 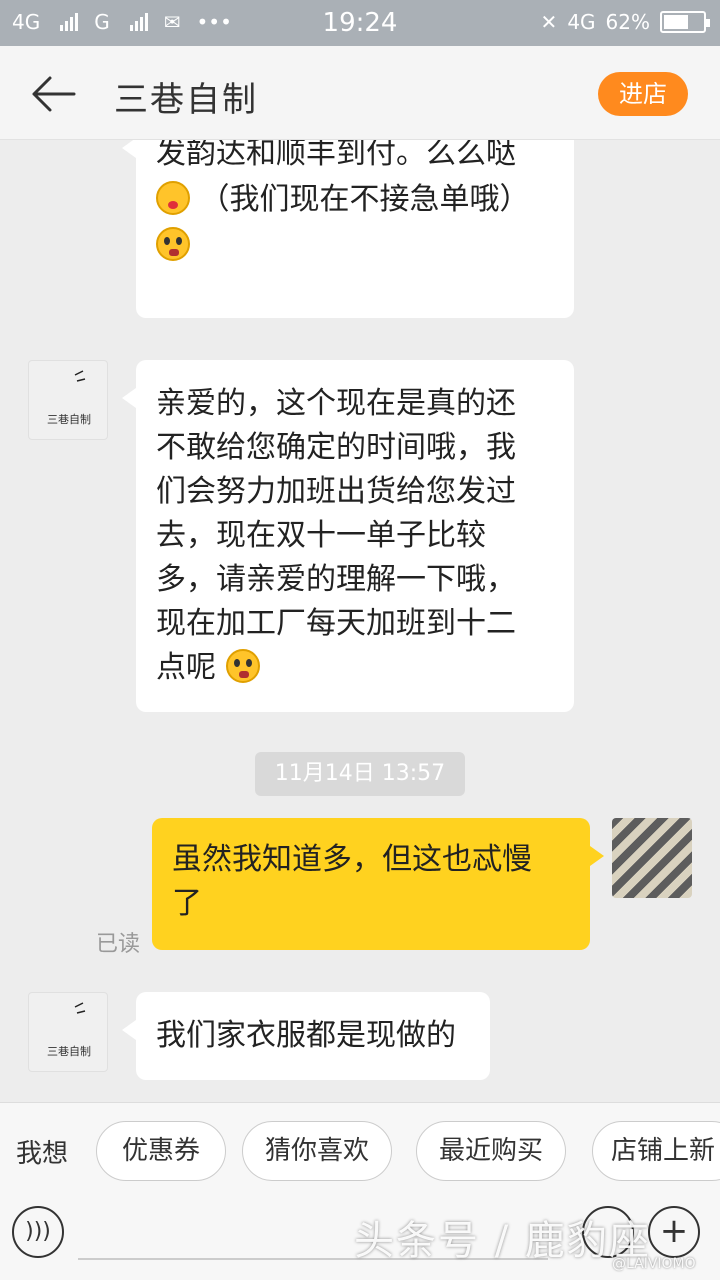 I want to click on message-line: 点呢, so click(x=208, y=668).